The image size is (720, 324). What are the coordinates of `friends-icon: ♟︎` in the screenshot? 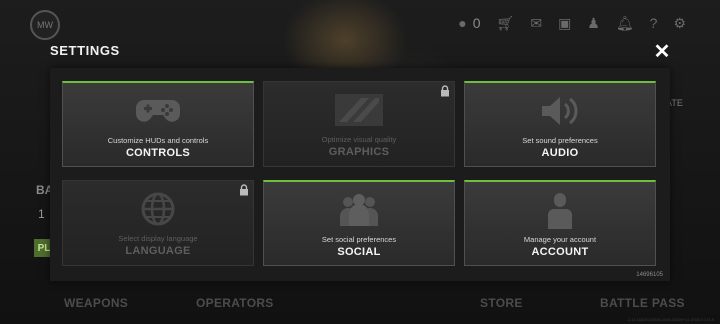 It's located at (593, 23).